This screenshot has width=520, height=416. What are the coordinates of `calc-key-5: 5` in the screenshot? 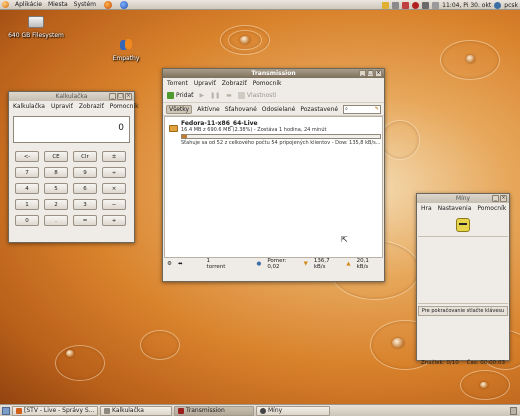 It's located at (56, 188).